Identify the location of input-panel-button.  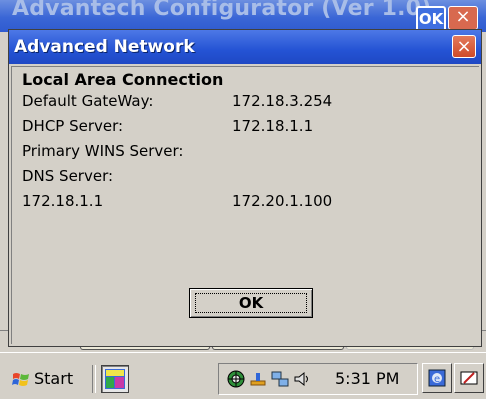
(469, 378).